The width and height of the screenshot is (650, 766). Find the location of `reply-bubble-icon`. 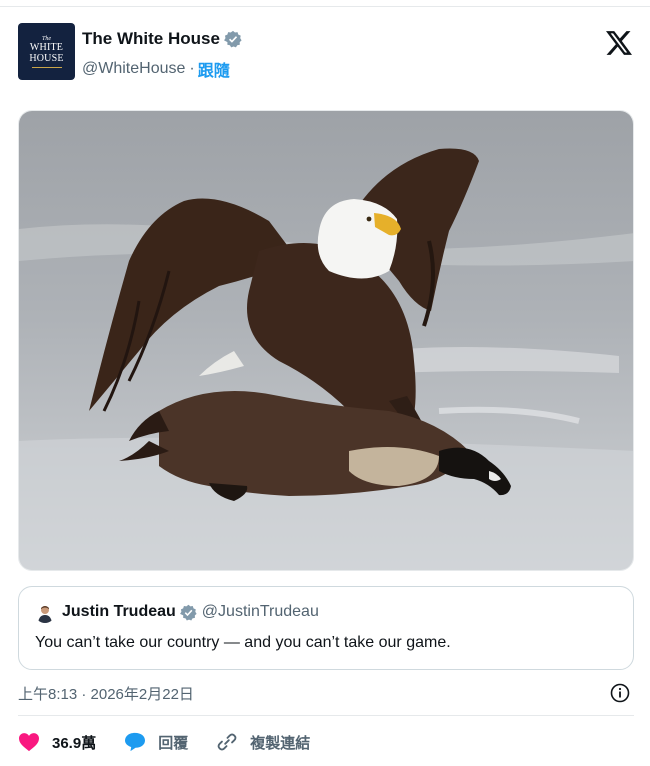

reply-bubble-icon is located at coordinates (135, 742).